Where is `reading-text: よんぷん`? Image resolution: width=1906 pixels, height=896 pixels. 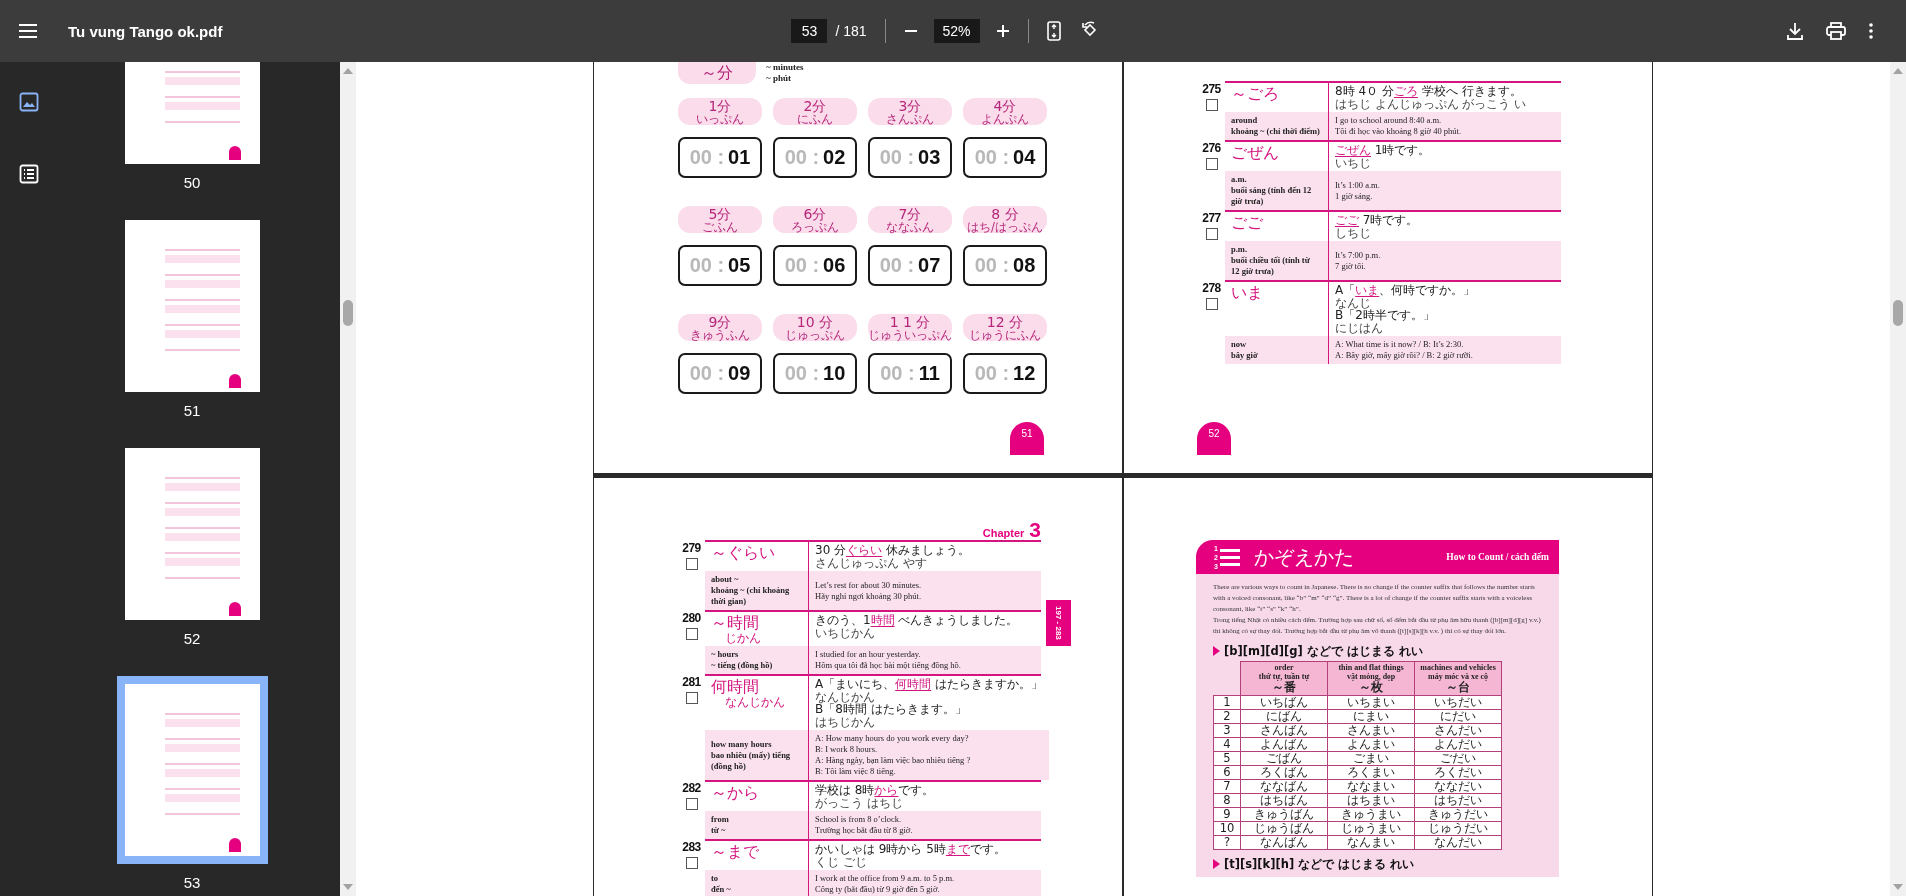
reading-text: よんぷん is located at coordinates (1005, 118).